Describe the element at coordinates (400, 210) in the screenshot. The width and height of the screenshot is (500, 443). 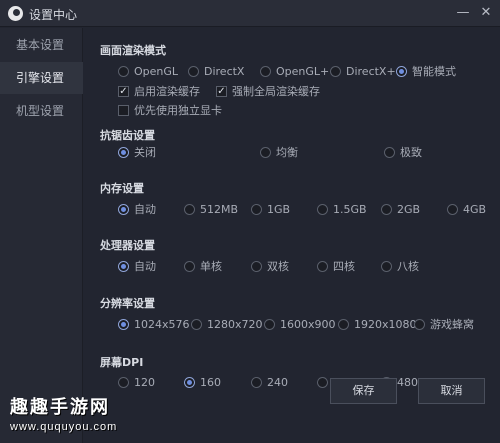
I see `memory-2gb-option: 2GB` at that location.